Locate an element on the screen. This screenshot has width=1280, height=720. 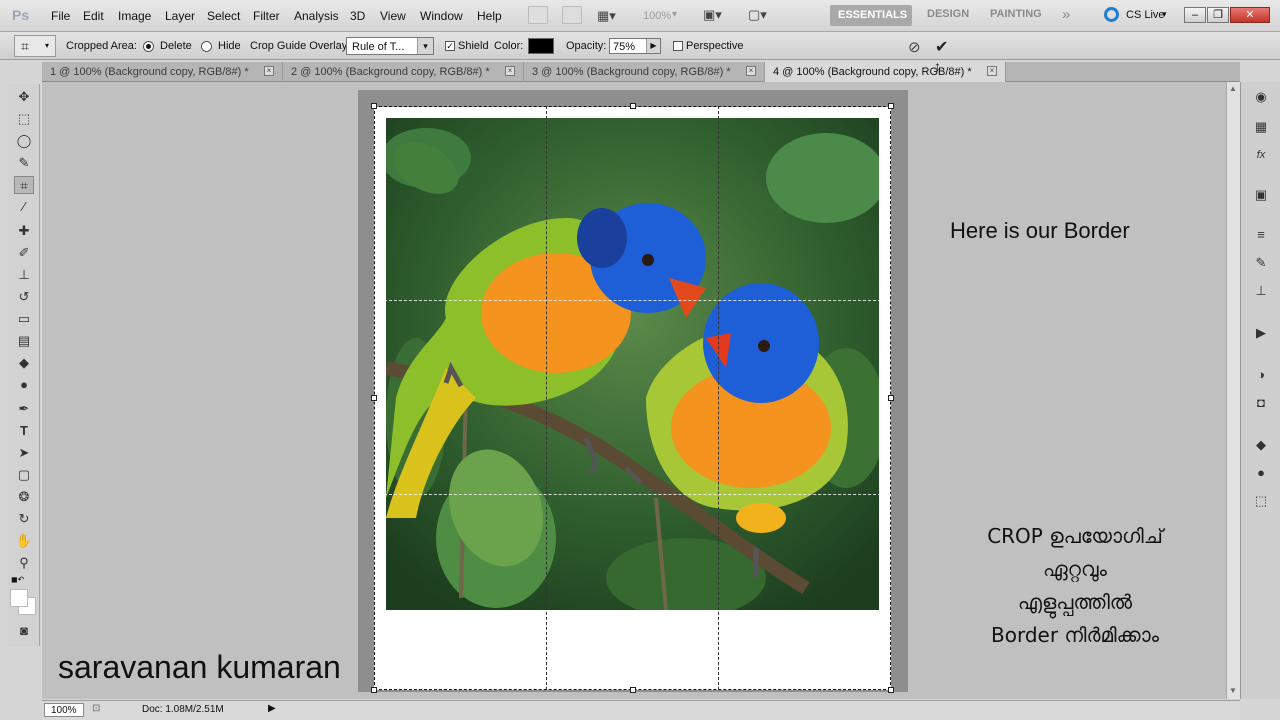
minimize-button: – is located at coordinates (1195, 15).